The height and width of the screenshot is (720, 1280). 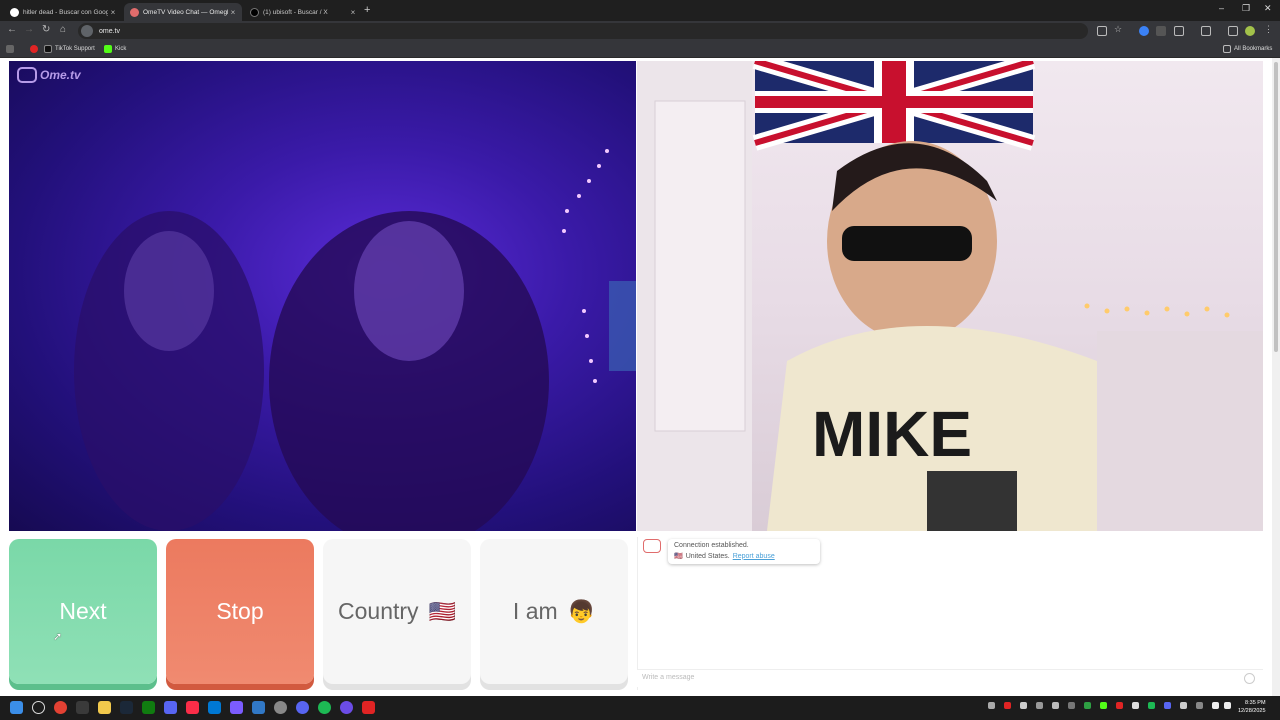 What do you see at coordinates (258, 707) in the screenshot?
I see `vscode-icon` at bounding box center [258, 707].